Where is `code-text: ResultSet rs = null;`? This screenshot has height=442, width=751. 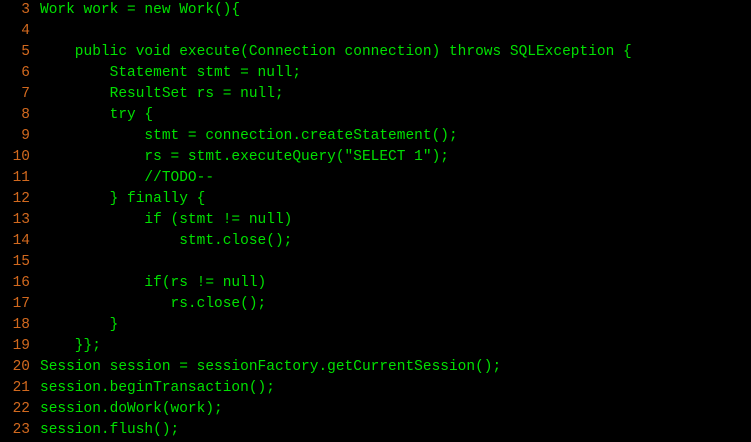
code-text: ResultSet rs = null; is located at coordinates (162, 94).